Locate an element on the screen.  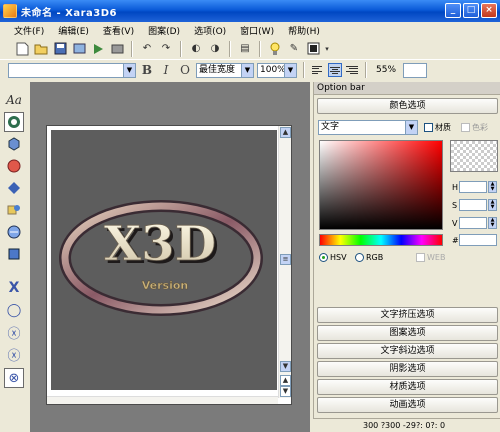
align-center-button is located at coordinates (335, 70).